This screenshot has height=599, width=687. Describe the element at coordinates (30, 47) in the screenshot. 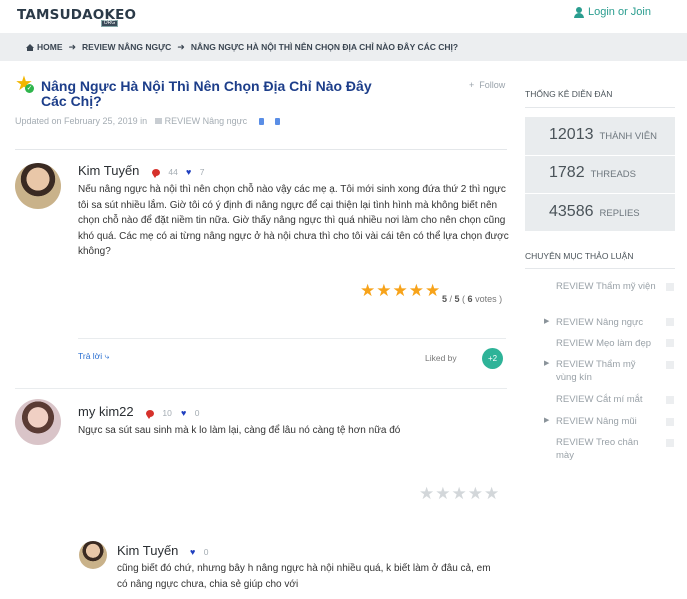

I see `home-icon` at that location.